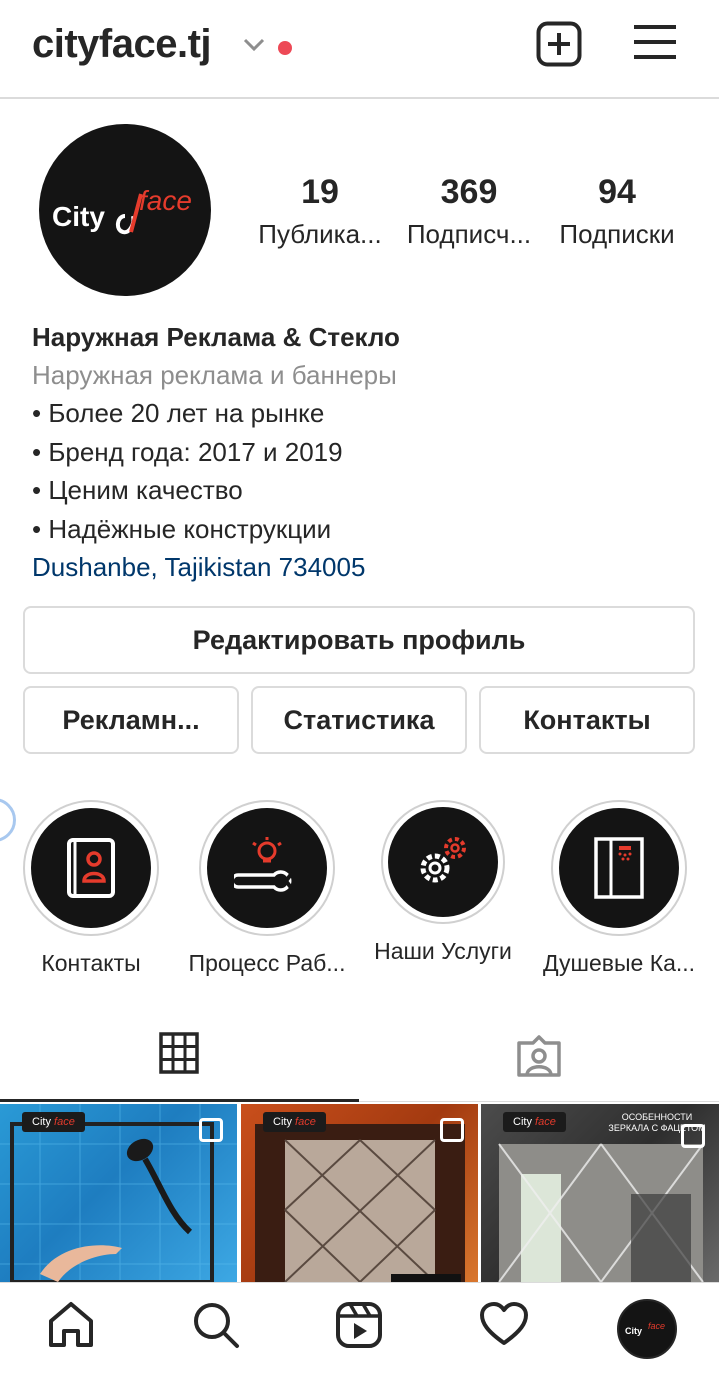 This screenshot has height=1379, width=719. Describe the element at coordinates (216, 337) in the screenshot. I see `profile-name: Наружная Реклама & Стекло` at that location.